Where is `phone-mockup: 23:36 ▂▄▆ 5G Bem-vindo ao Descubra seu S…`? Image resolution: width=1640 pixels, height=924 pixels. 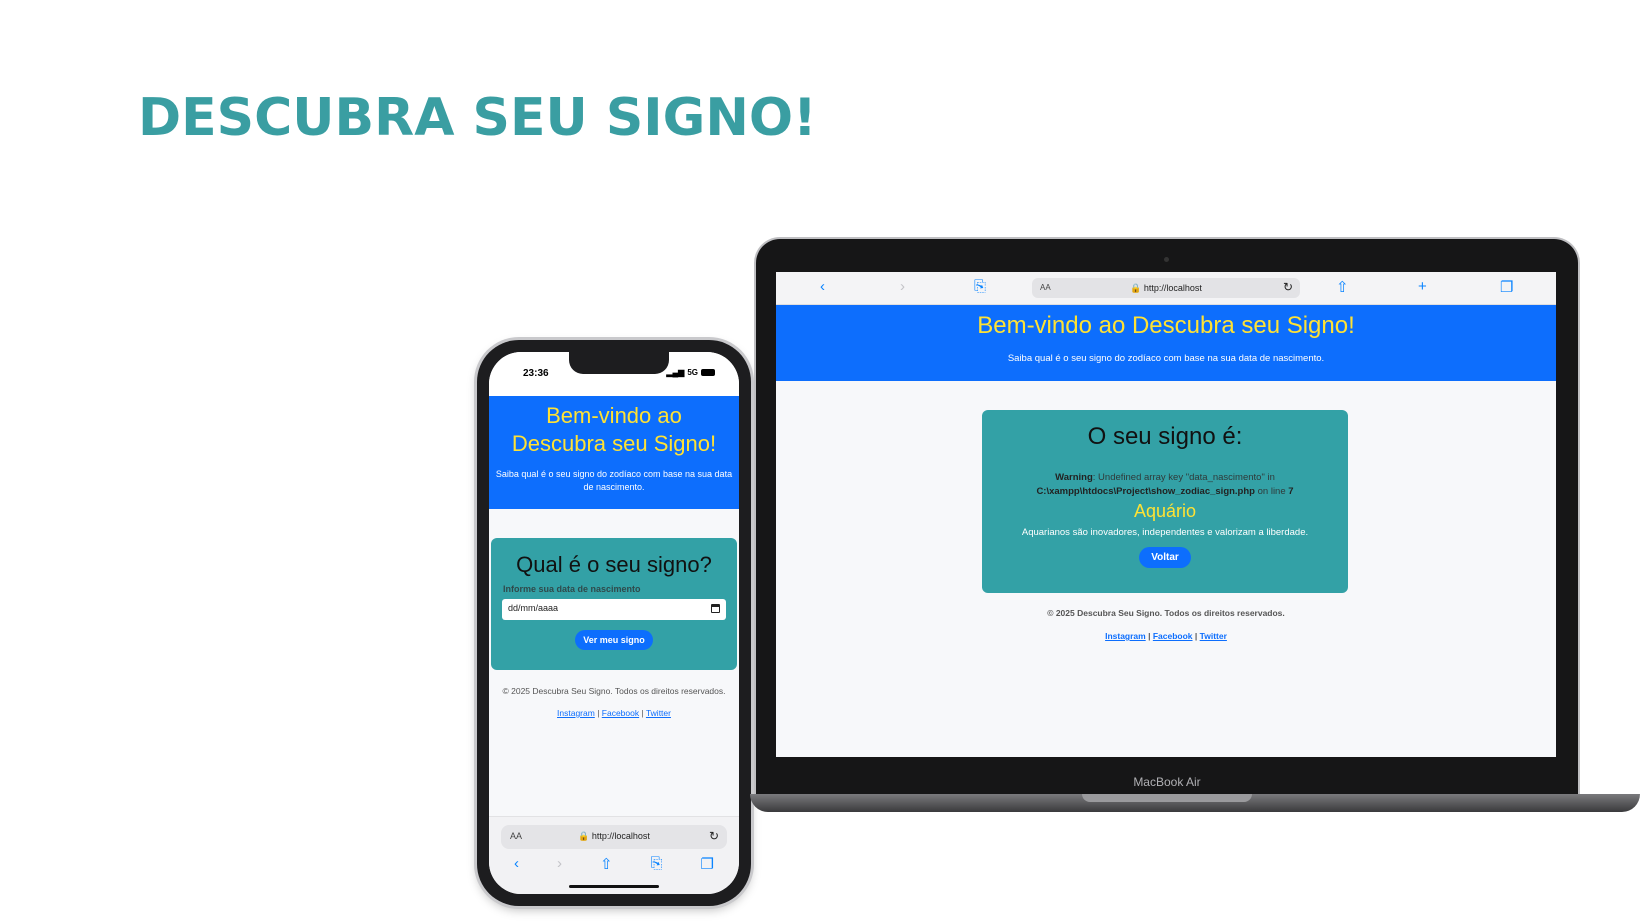 phone-mockup: 23:36 ▂▄▆ 5G Bem-vindo ao Descubra seu S… is located at coordinates (614, 623).